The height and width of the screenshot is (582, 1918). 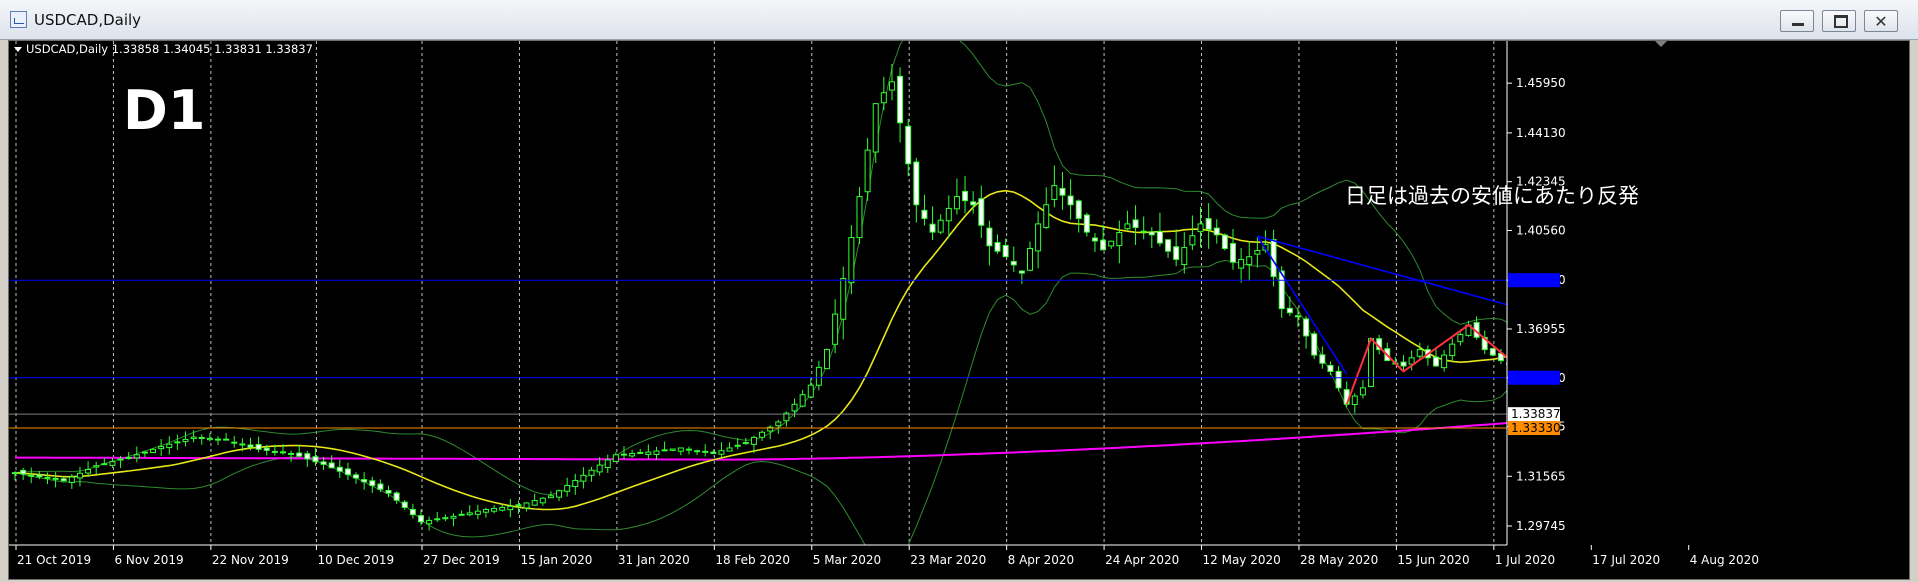 What do you see at coordinates (1661, 44) in the screenshot?
I see `shift-marker-icon` at bounding box center [1661, 44].